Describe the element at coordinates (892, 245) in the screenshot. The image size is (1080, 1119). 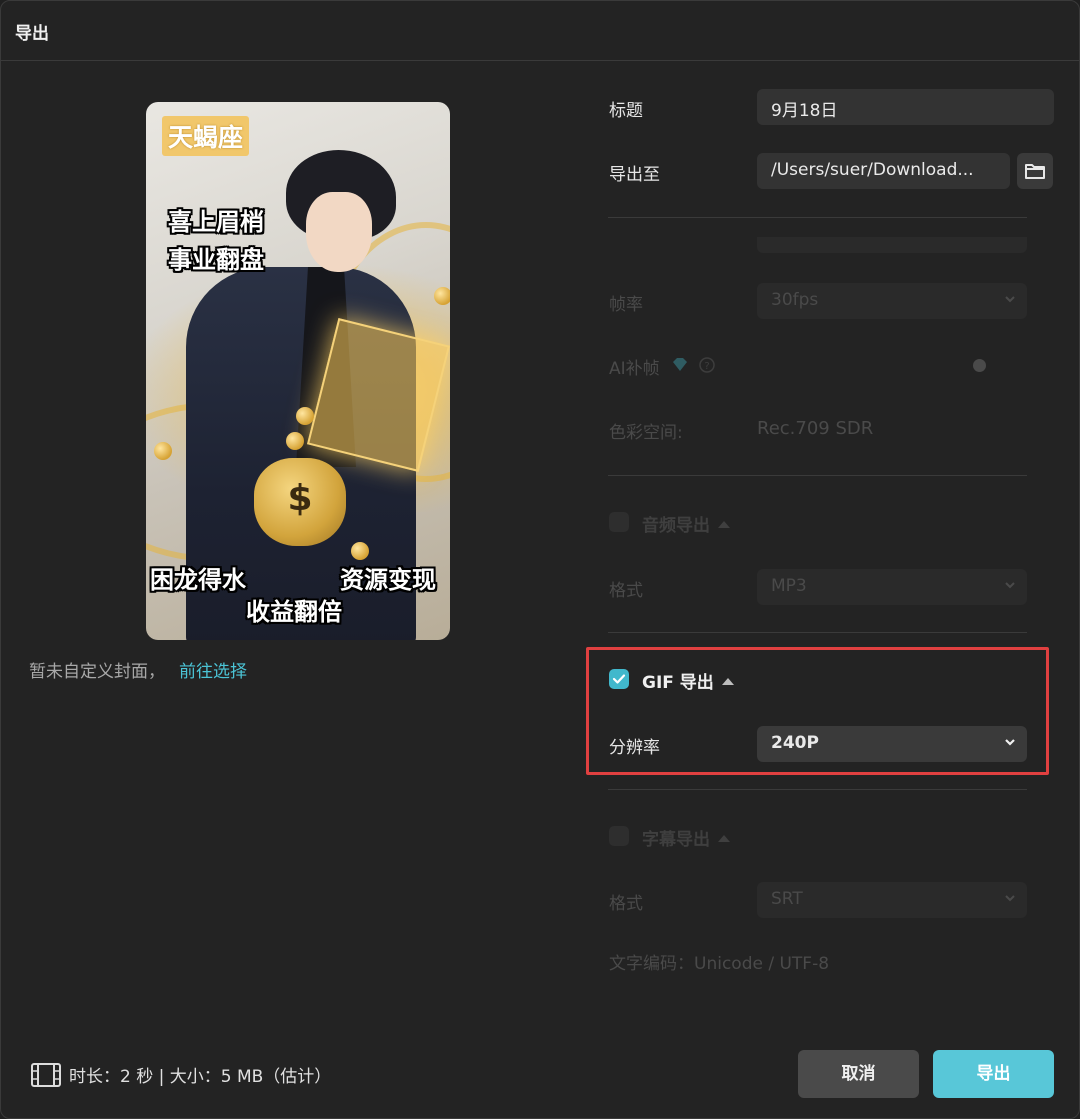
I see `scrolled-field` at that location.